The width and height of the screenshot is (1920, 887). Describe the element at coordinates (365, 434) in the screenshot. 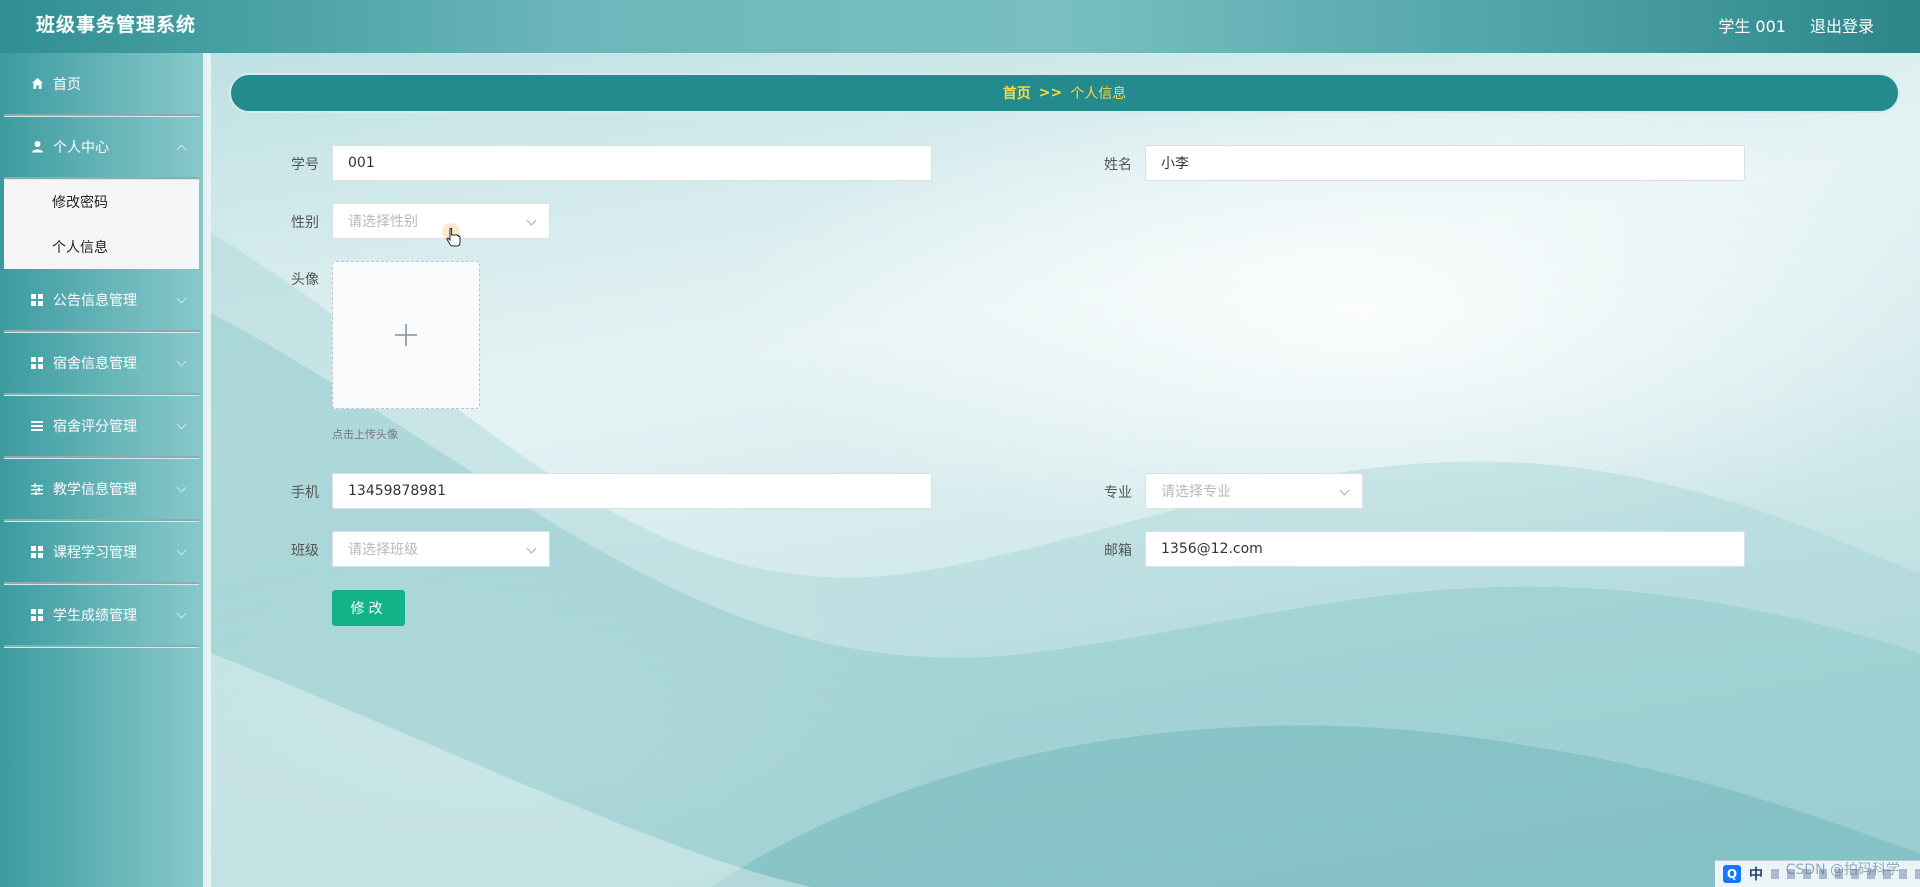

I see `avatar-upload-hint: 点击上传头像` at that location.